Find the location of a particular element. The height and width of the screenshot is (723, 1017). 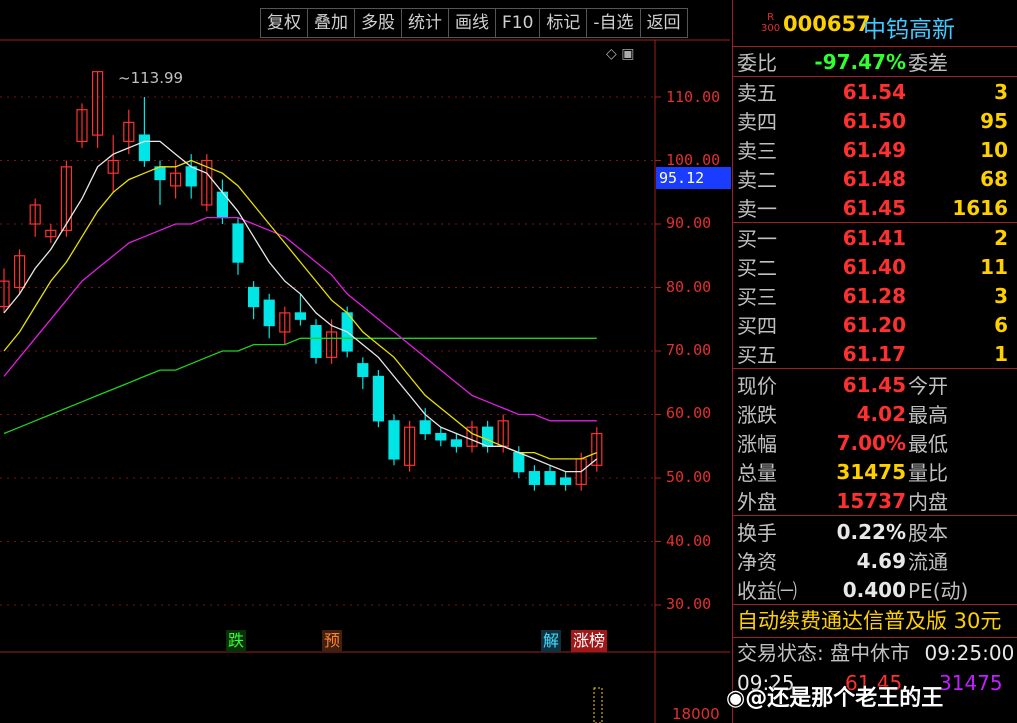

ask-price: 61.49 is located at coordinates (874, 149).